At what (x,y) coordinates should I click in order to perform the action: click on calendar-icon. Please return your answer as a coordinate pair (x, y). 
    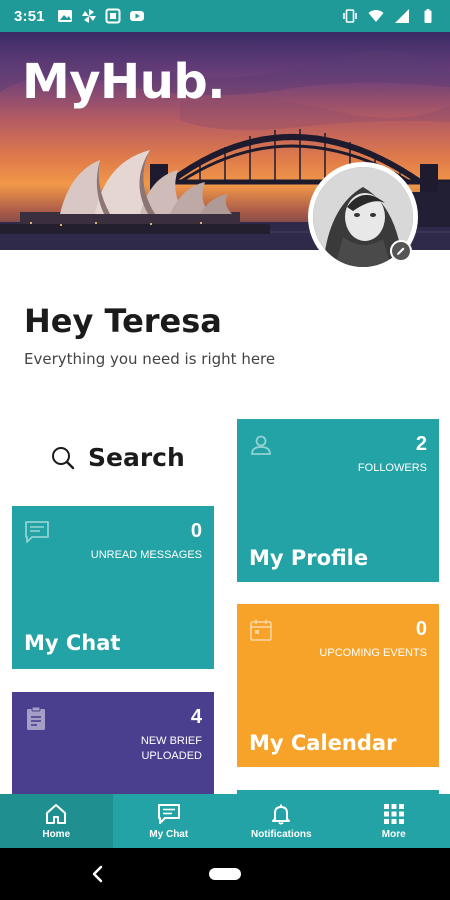
    Looking at the image, I should click on (261, 630).